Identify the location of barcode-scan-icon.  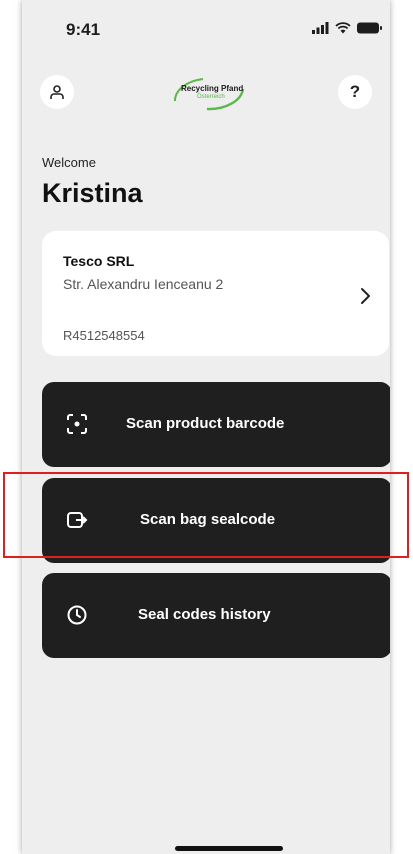
(77, 424).